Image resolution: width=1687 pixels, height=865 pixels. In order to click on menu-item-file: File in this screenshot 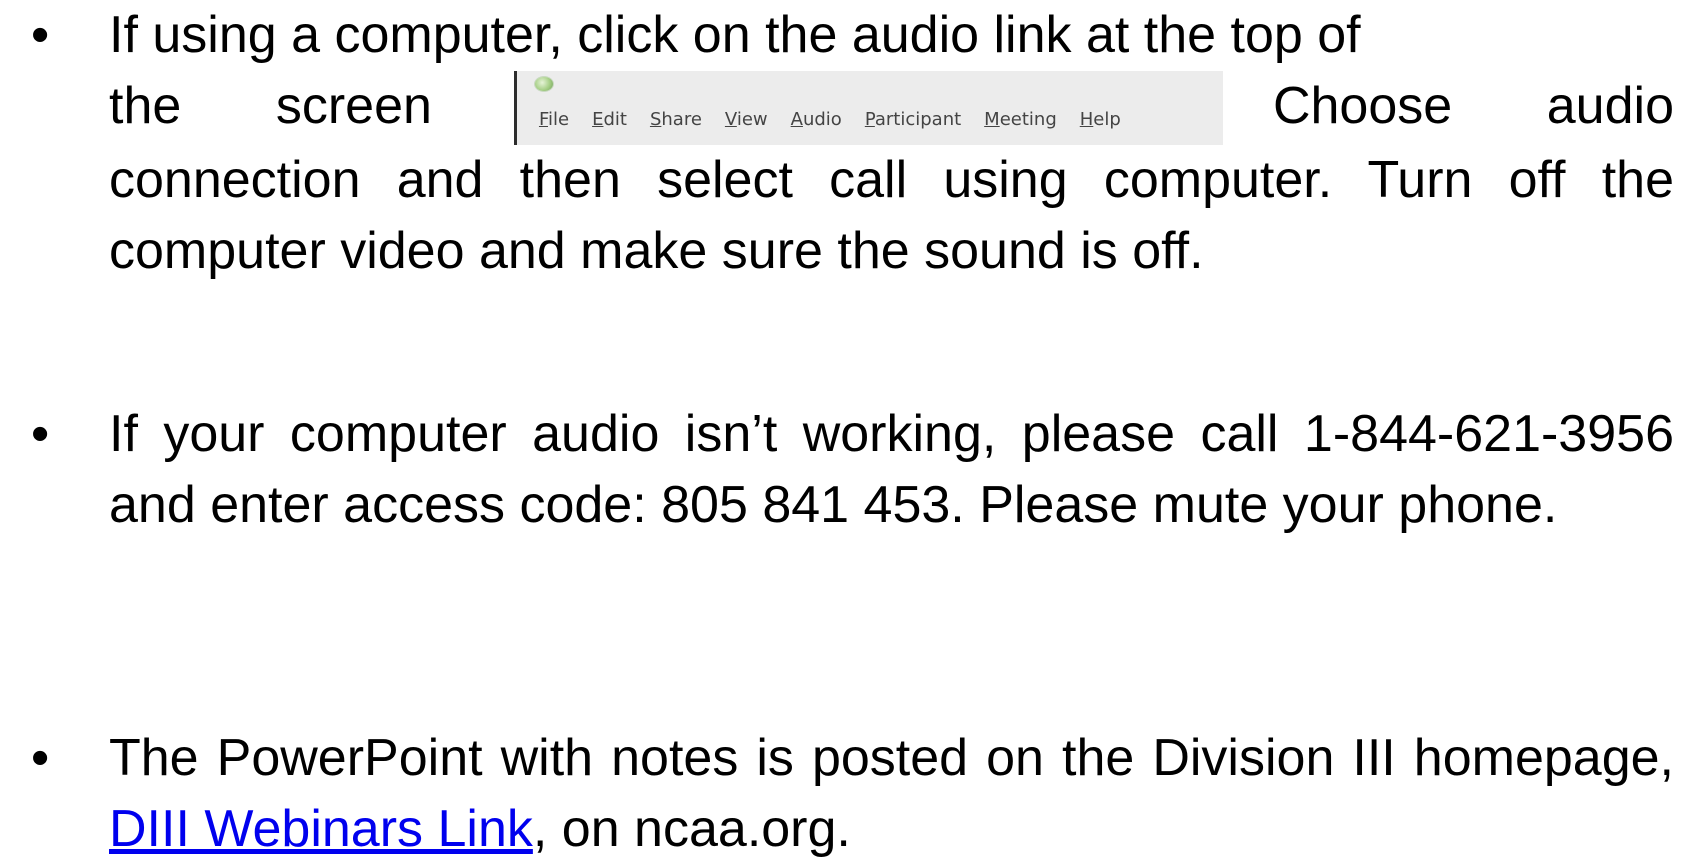, I will do `click(554, 119)`.